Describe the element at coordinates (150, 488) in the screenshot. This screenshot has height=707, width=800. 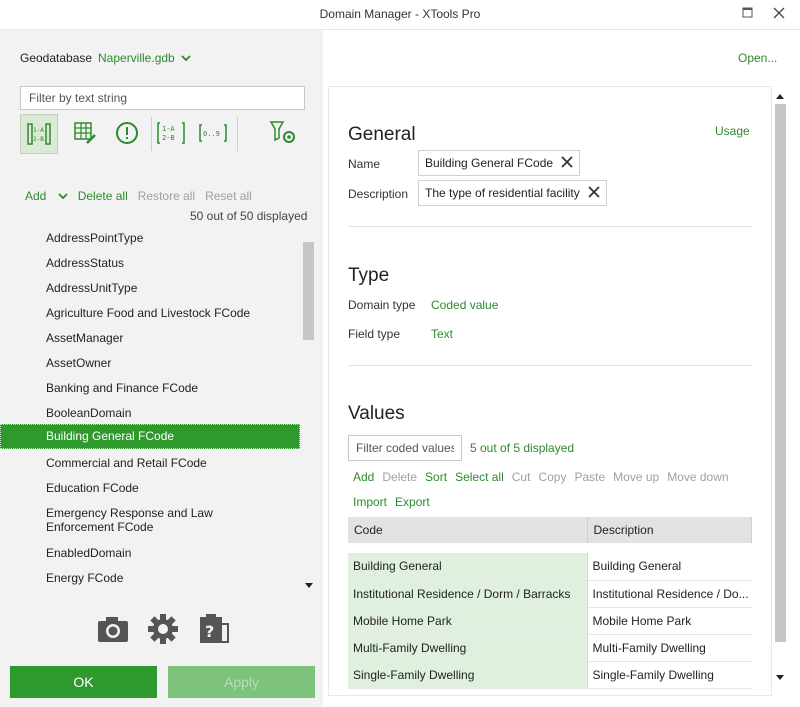
I see `list-item: Education FCode` at that location.